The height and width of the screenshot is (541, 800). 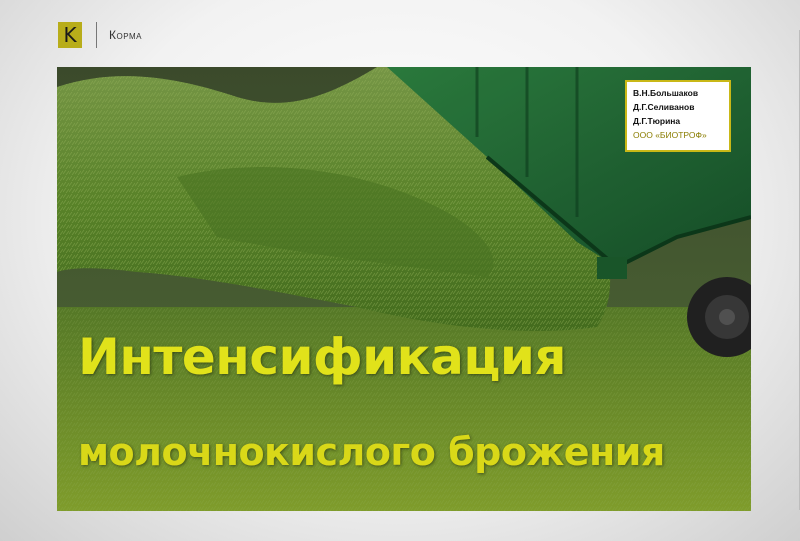 What do you see at coordinates (125, 35) in the screenshot?
I see `section-label: Корма` at bounding box center [125, 35].